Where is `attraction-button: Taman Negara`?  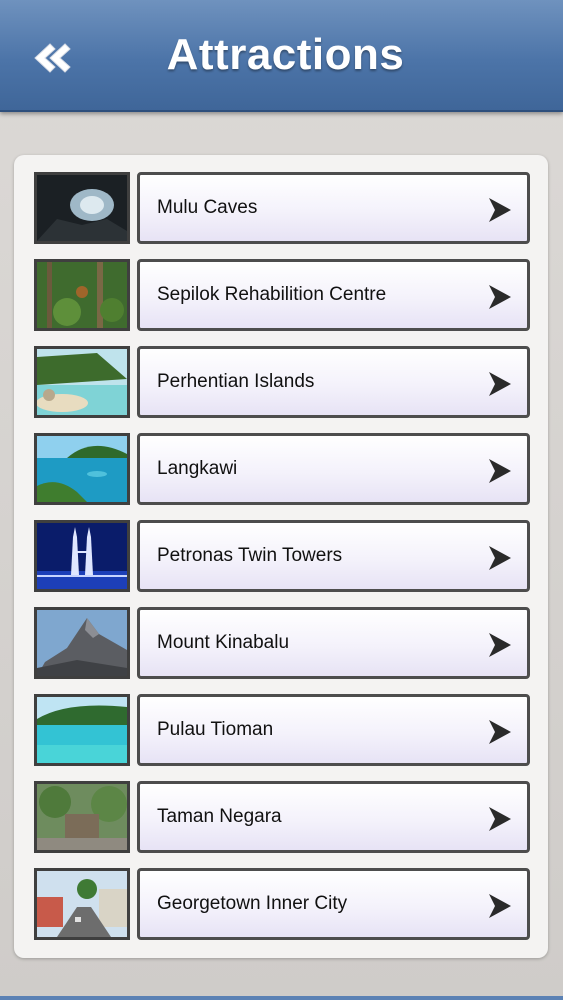
attraction-button: Taman Negara is located at coordinates (333, 817).